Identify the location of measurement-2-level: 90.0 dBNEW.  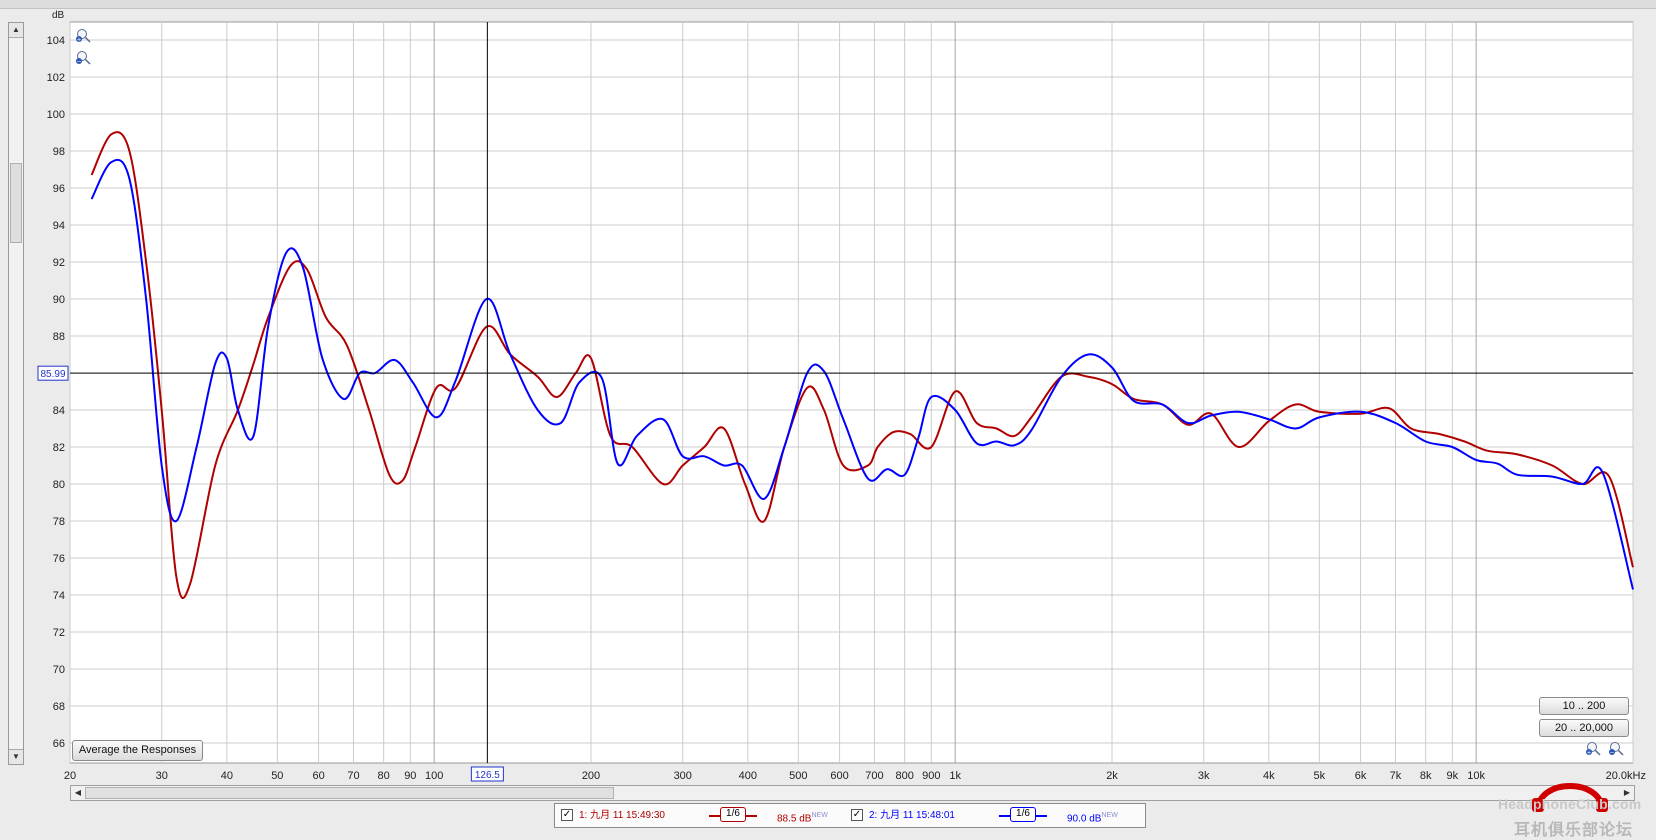
(1092, 815).